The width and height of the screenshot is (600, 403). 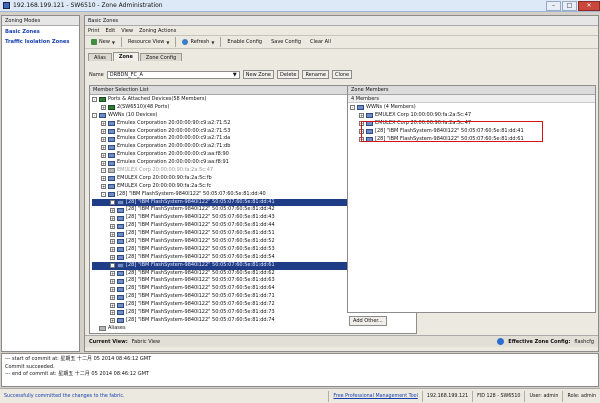 What do you see at coordinates (342, 74) in the screenshot?
I see `clone-button: Clone` at bounding box center [342, 74].